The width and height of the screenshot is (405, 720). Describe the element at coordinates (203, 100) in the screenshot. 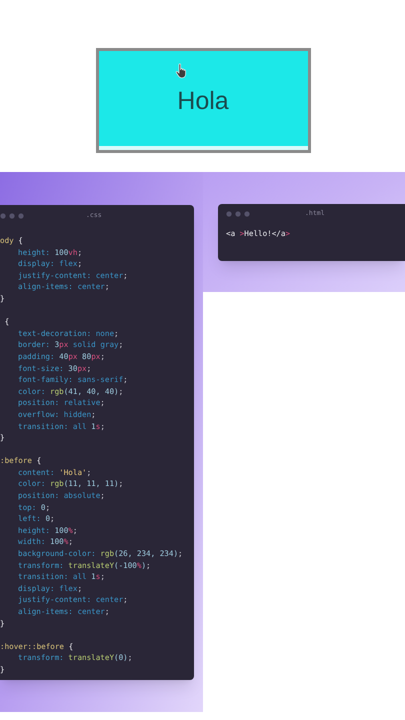

I see `hola-button: Hola` at that location.